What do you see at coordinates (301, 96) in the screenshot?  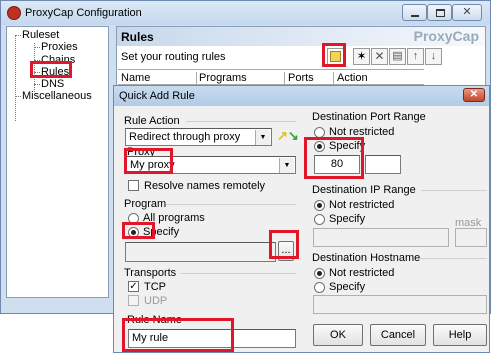 I see `dialog-title-bar: Quick Add Rule ✕` at bounding box center [301, 96].